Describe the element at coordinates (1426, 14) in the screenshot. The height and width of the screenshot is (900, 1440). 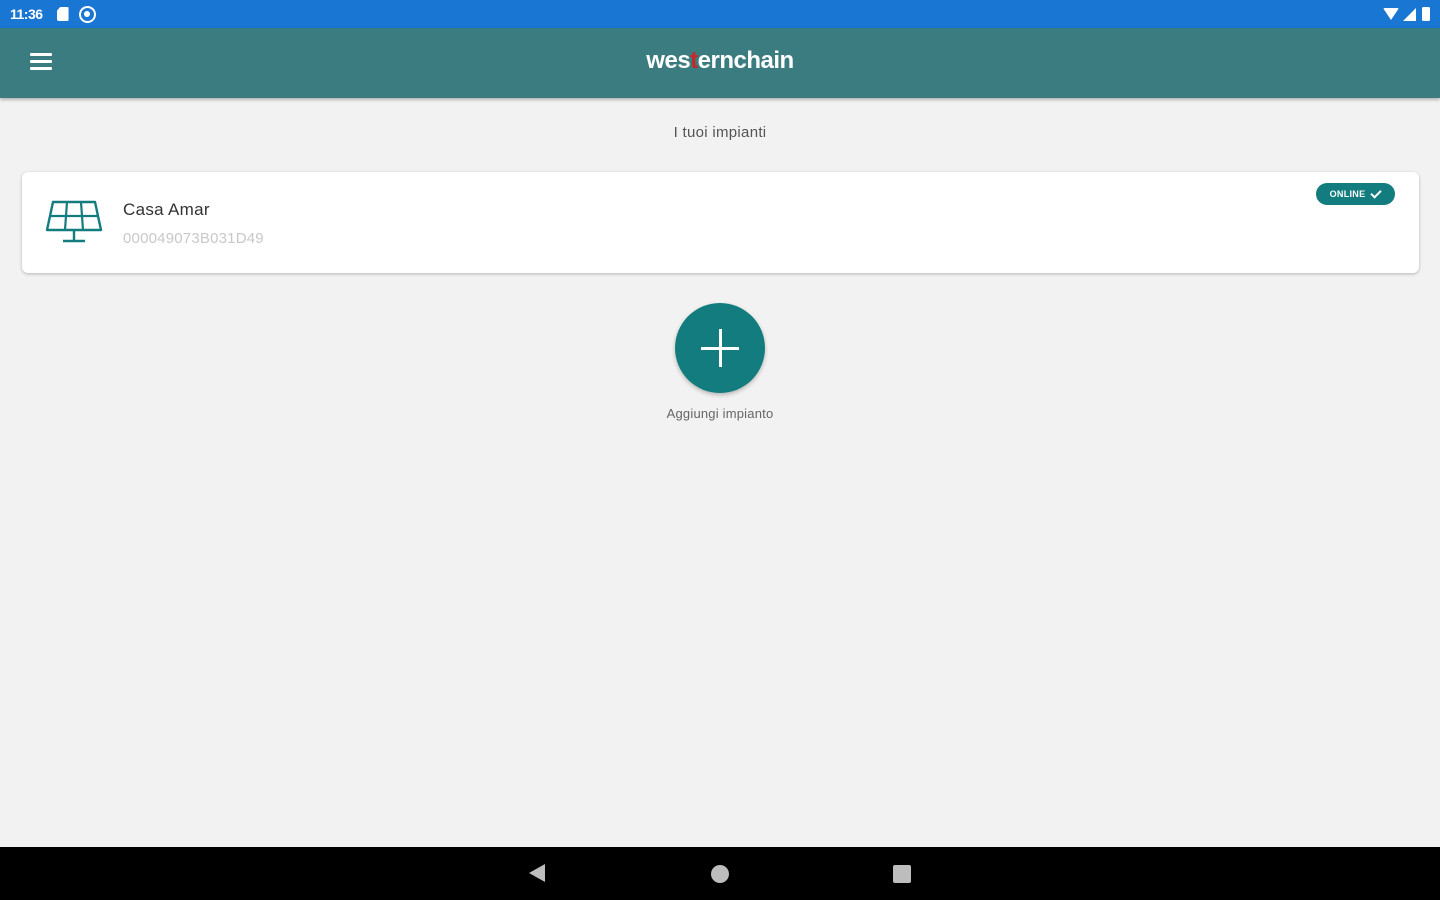
I see `battery-icon` at that location.